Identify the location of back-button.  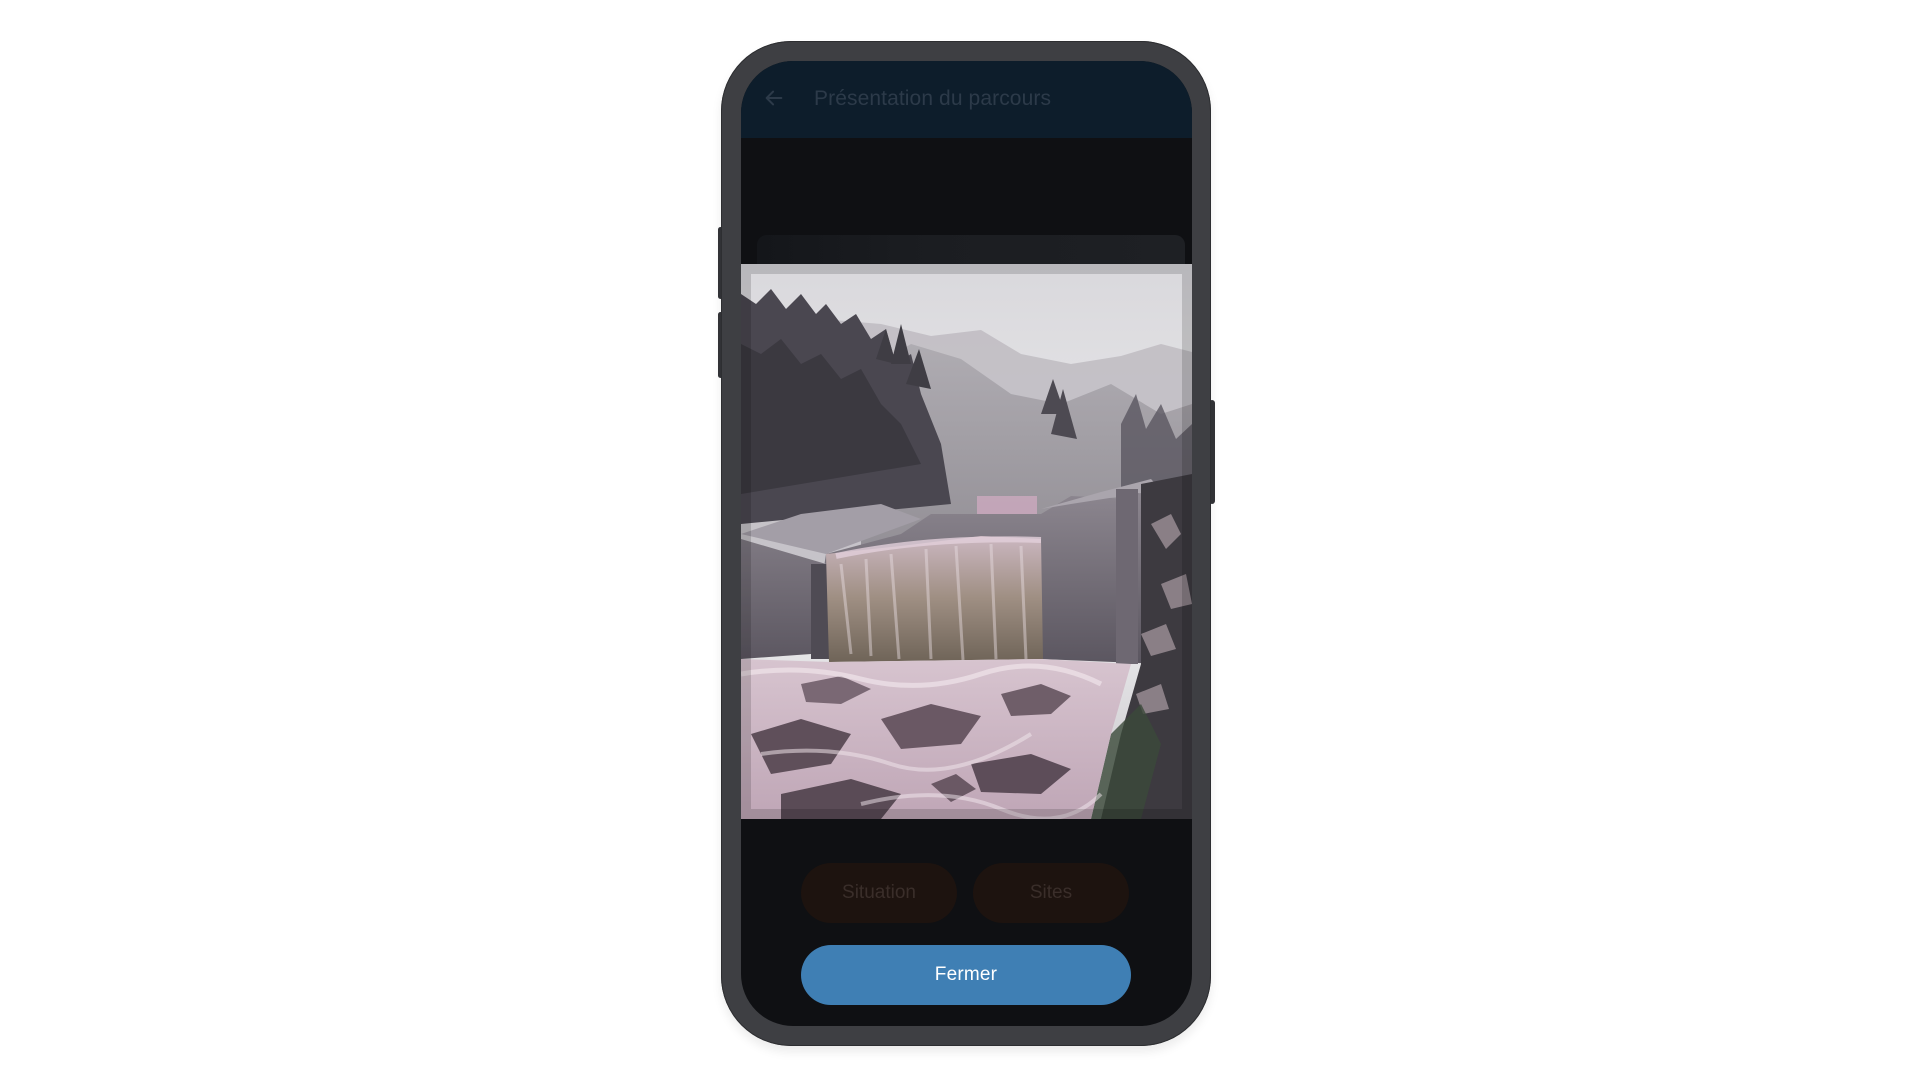
(774, 100).